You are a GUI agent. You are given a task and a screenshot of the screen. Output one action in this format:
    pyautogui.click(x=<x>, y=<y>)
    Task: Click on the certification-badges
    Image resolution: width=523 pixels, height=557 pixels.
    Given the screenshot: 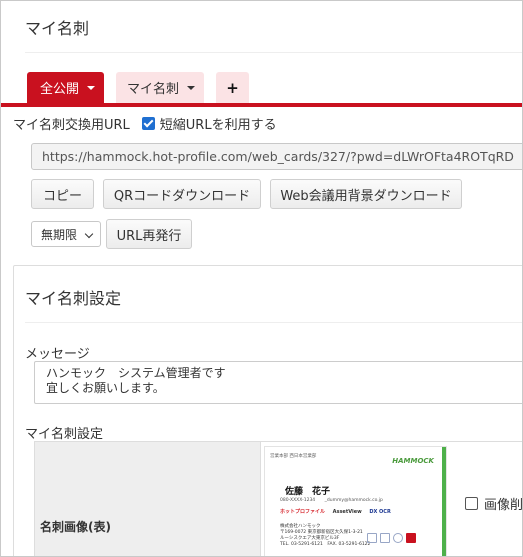 What is the action you would take?
    pyautogui.click(x=391, y=538)
    